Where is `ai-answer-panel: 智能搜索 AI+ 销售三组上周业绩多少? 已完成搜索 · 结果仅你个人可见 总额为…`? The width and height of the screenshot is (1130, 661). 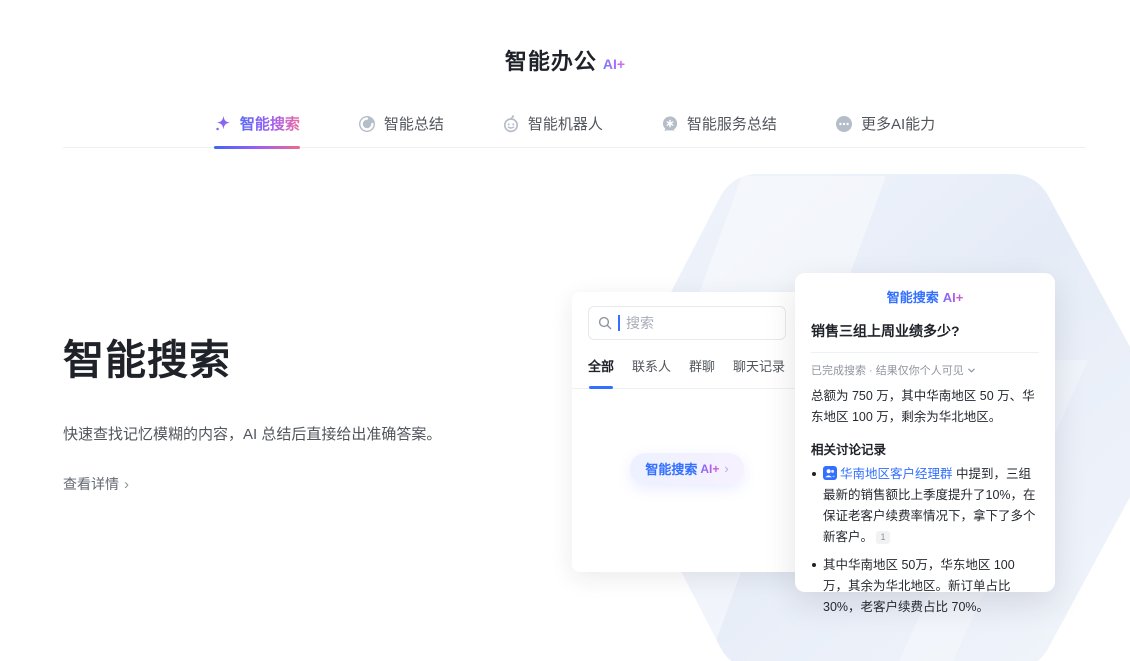 ai-answer-panel: 智能搜索 AI+ 销售三组上周业绩多少? 已完成搜索 · 结果仅你个人可见 总额为… is located at coordinates (925, 443).